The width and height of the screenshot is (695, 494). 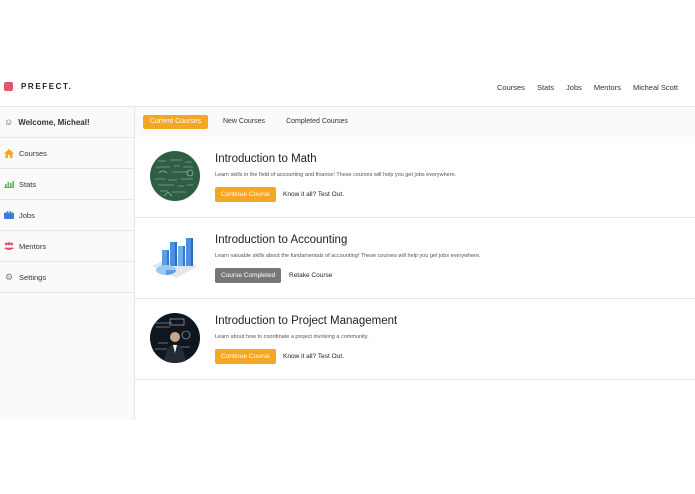 I want to click on course-title: Introduction to Project Management, so click(x=306, y=321).